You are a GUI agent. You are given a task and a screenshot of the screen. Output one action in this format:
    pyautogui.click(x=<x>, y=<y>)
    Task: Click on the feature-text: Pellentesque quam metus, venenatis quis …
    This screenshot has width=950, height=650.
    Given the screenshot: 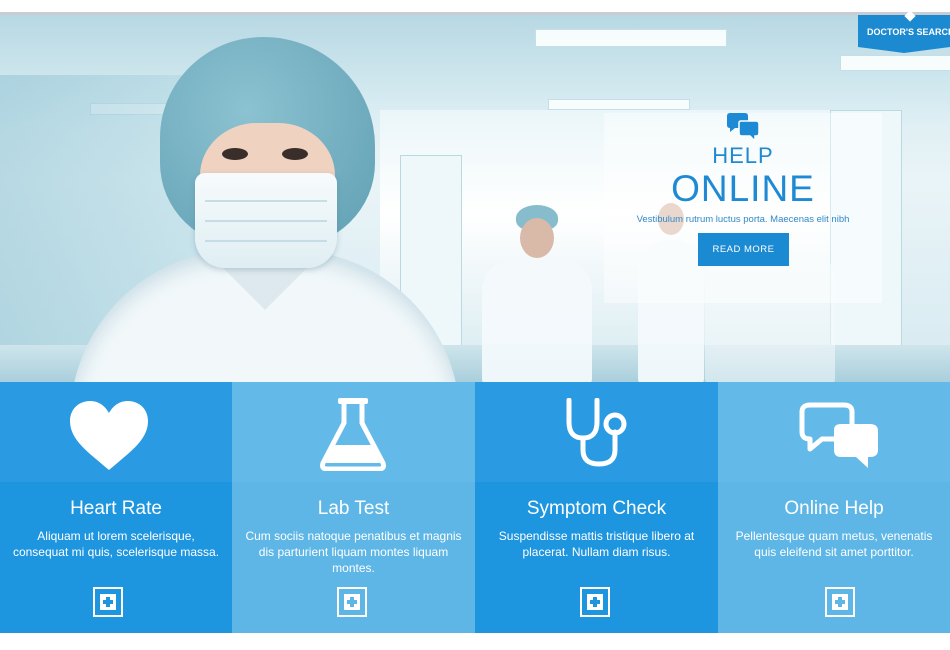 What is the action you would take?
    pyautogui.click(x=834, y=544)
    